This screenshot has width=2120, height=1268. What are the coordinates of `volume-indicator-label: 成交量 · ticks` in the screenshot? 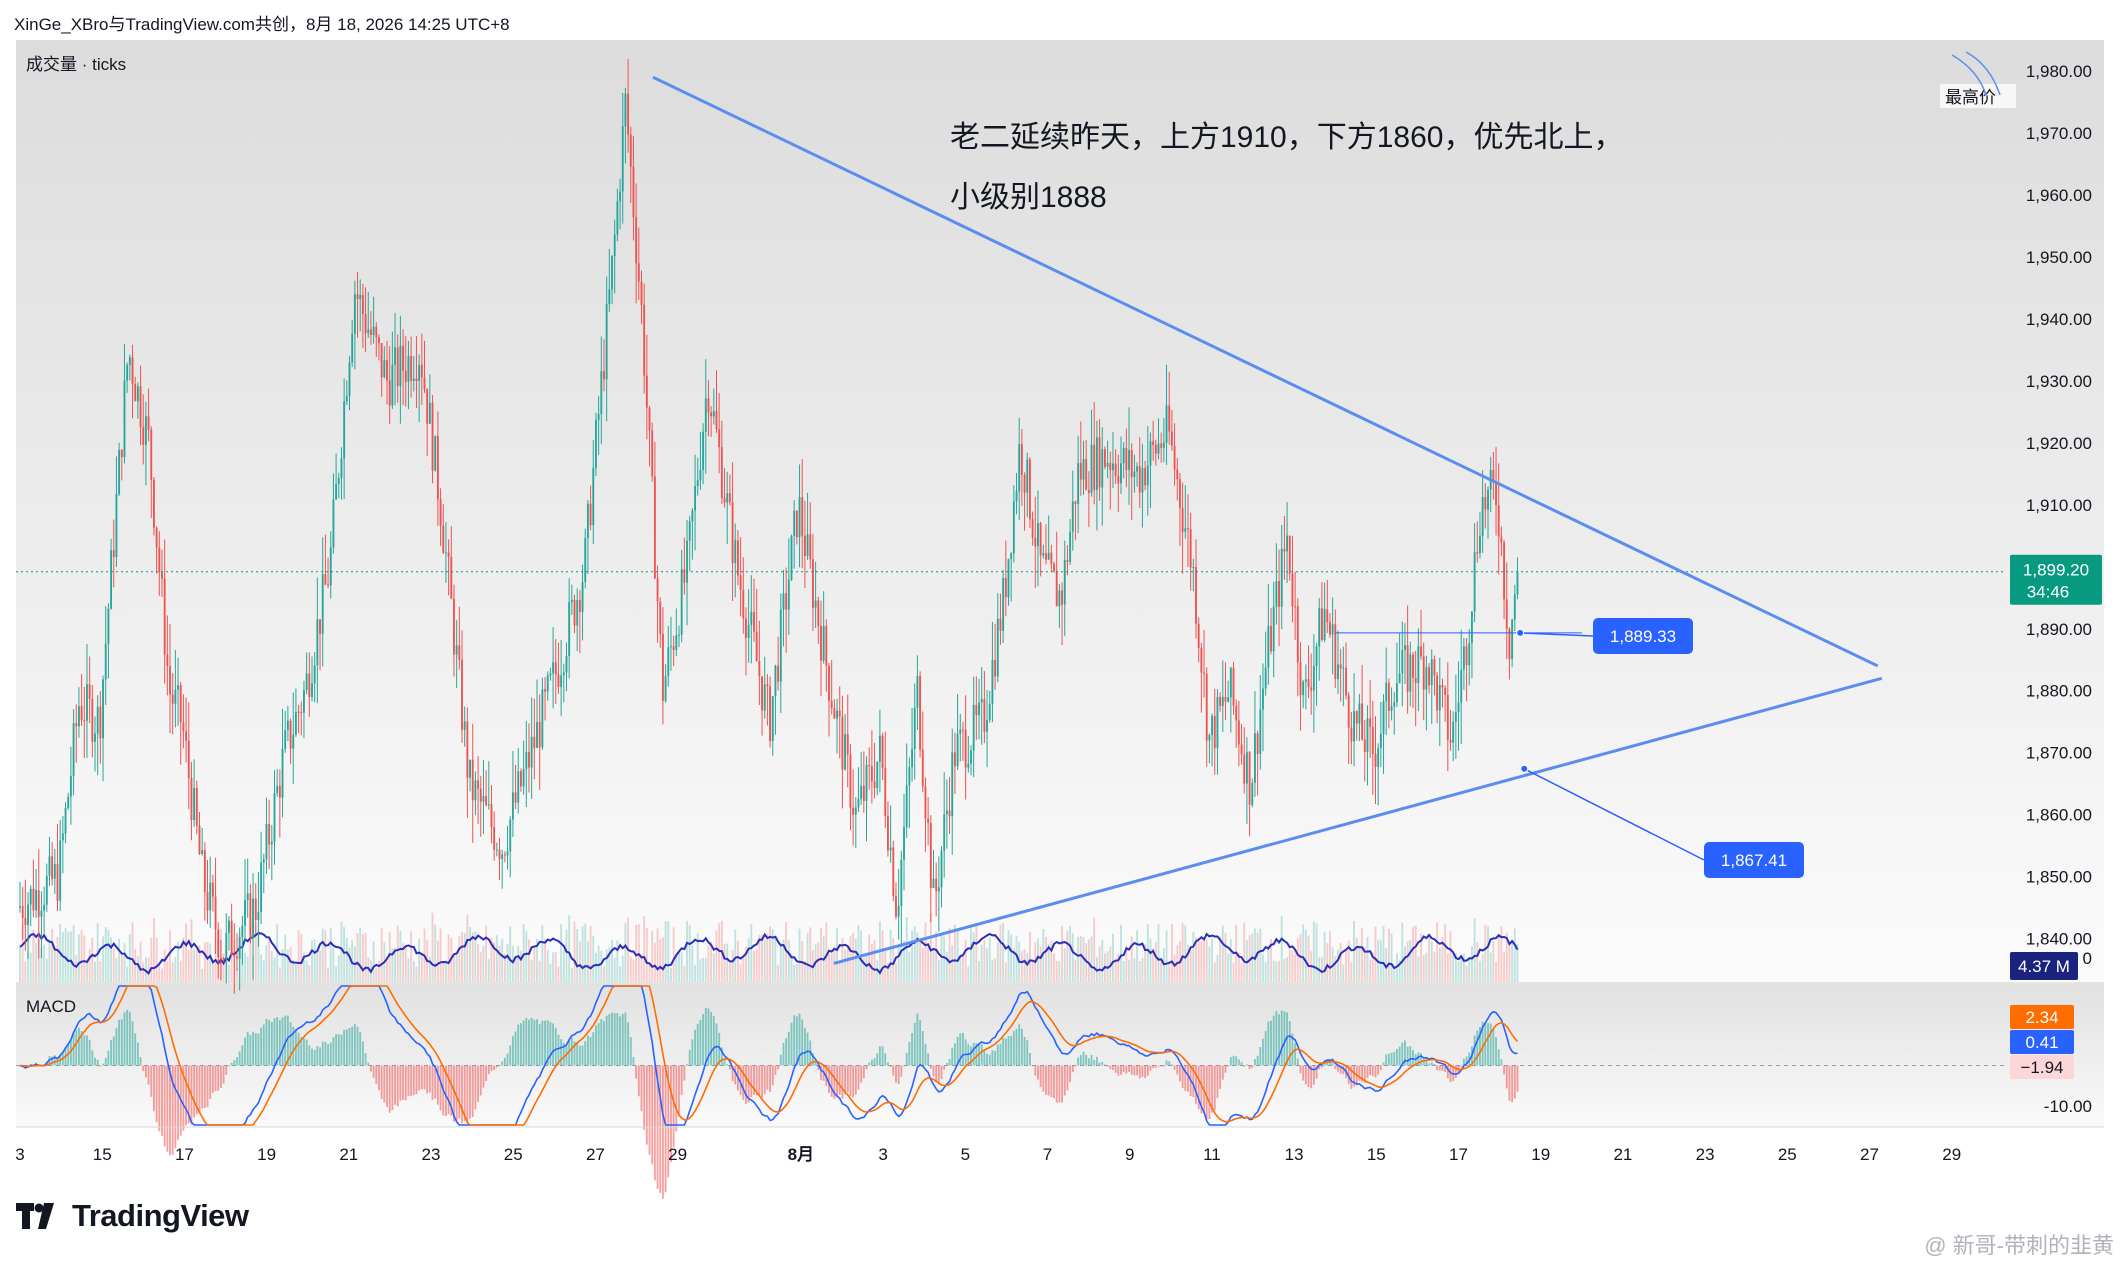 It's located at (76, 64).